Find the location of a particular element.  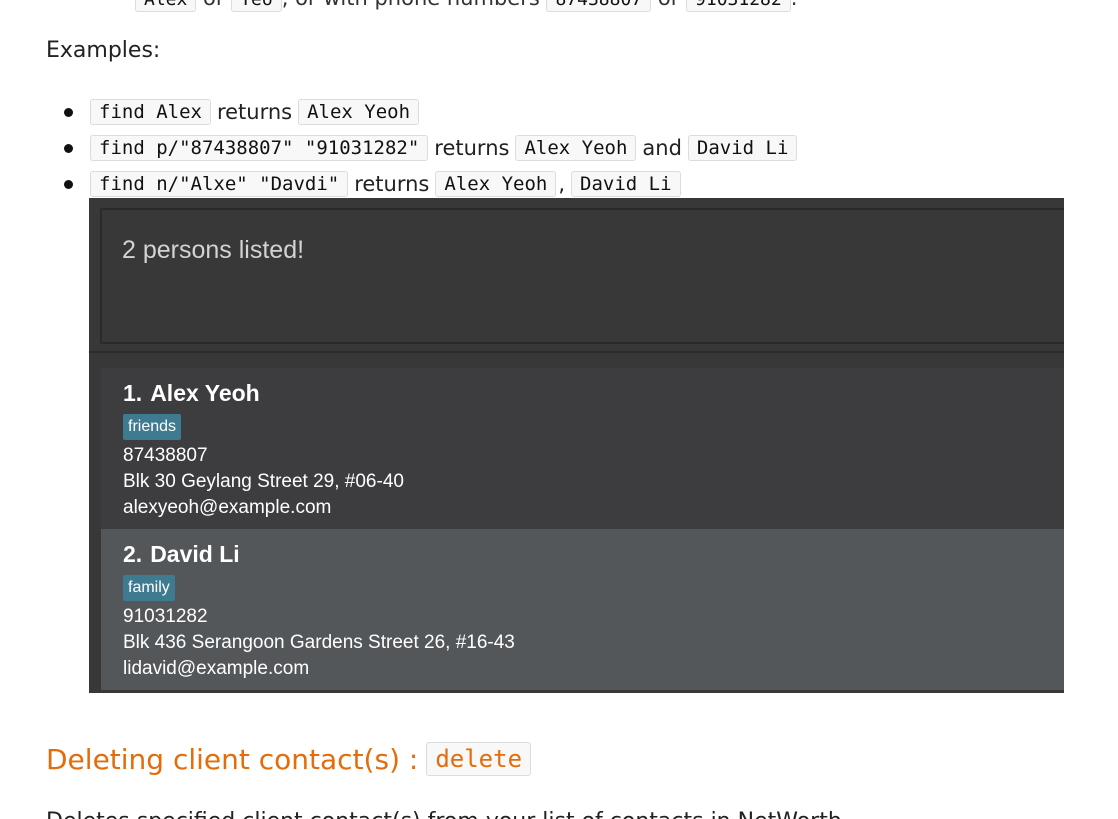

section-title: Deleting client contact(s) : is located at coordinates (232, 759).